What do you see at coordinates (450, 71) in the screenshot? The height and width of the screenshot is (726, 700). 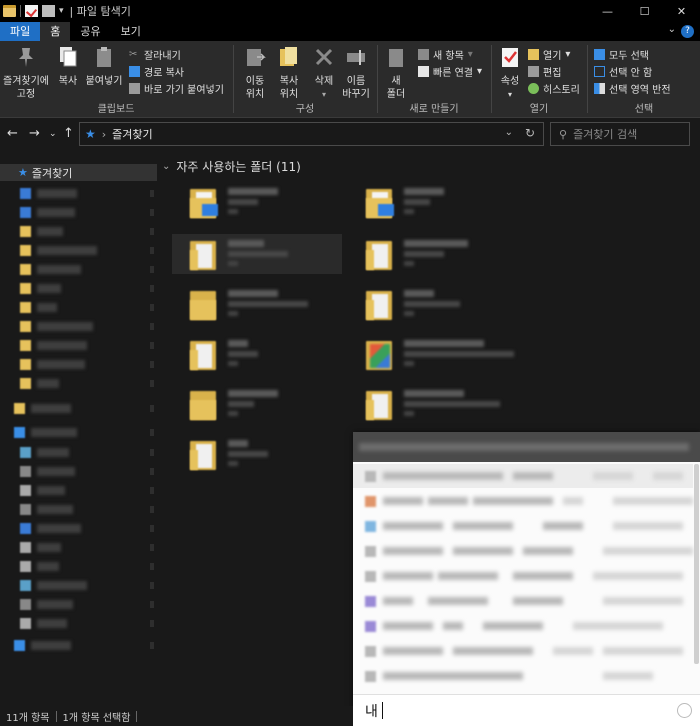 I see `easy-access-button: 빠른 연결 ▾` at bounding box center [450, 71].